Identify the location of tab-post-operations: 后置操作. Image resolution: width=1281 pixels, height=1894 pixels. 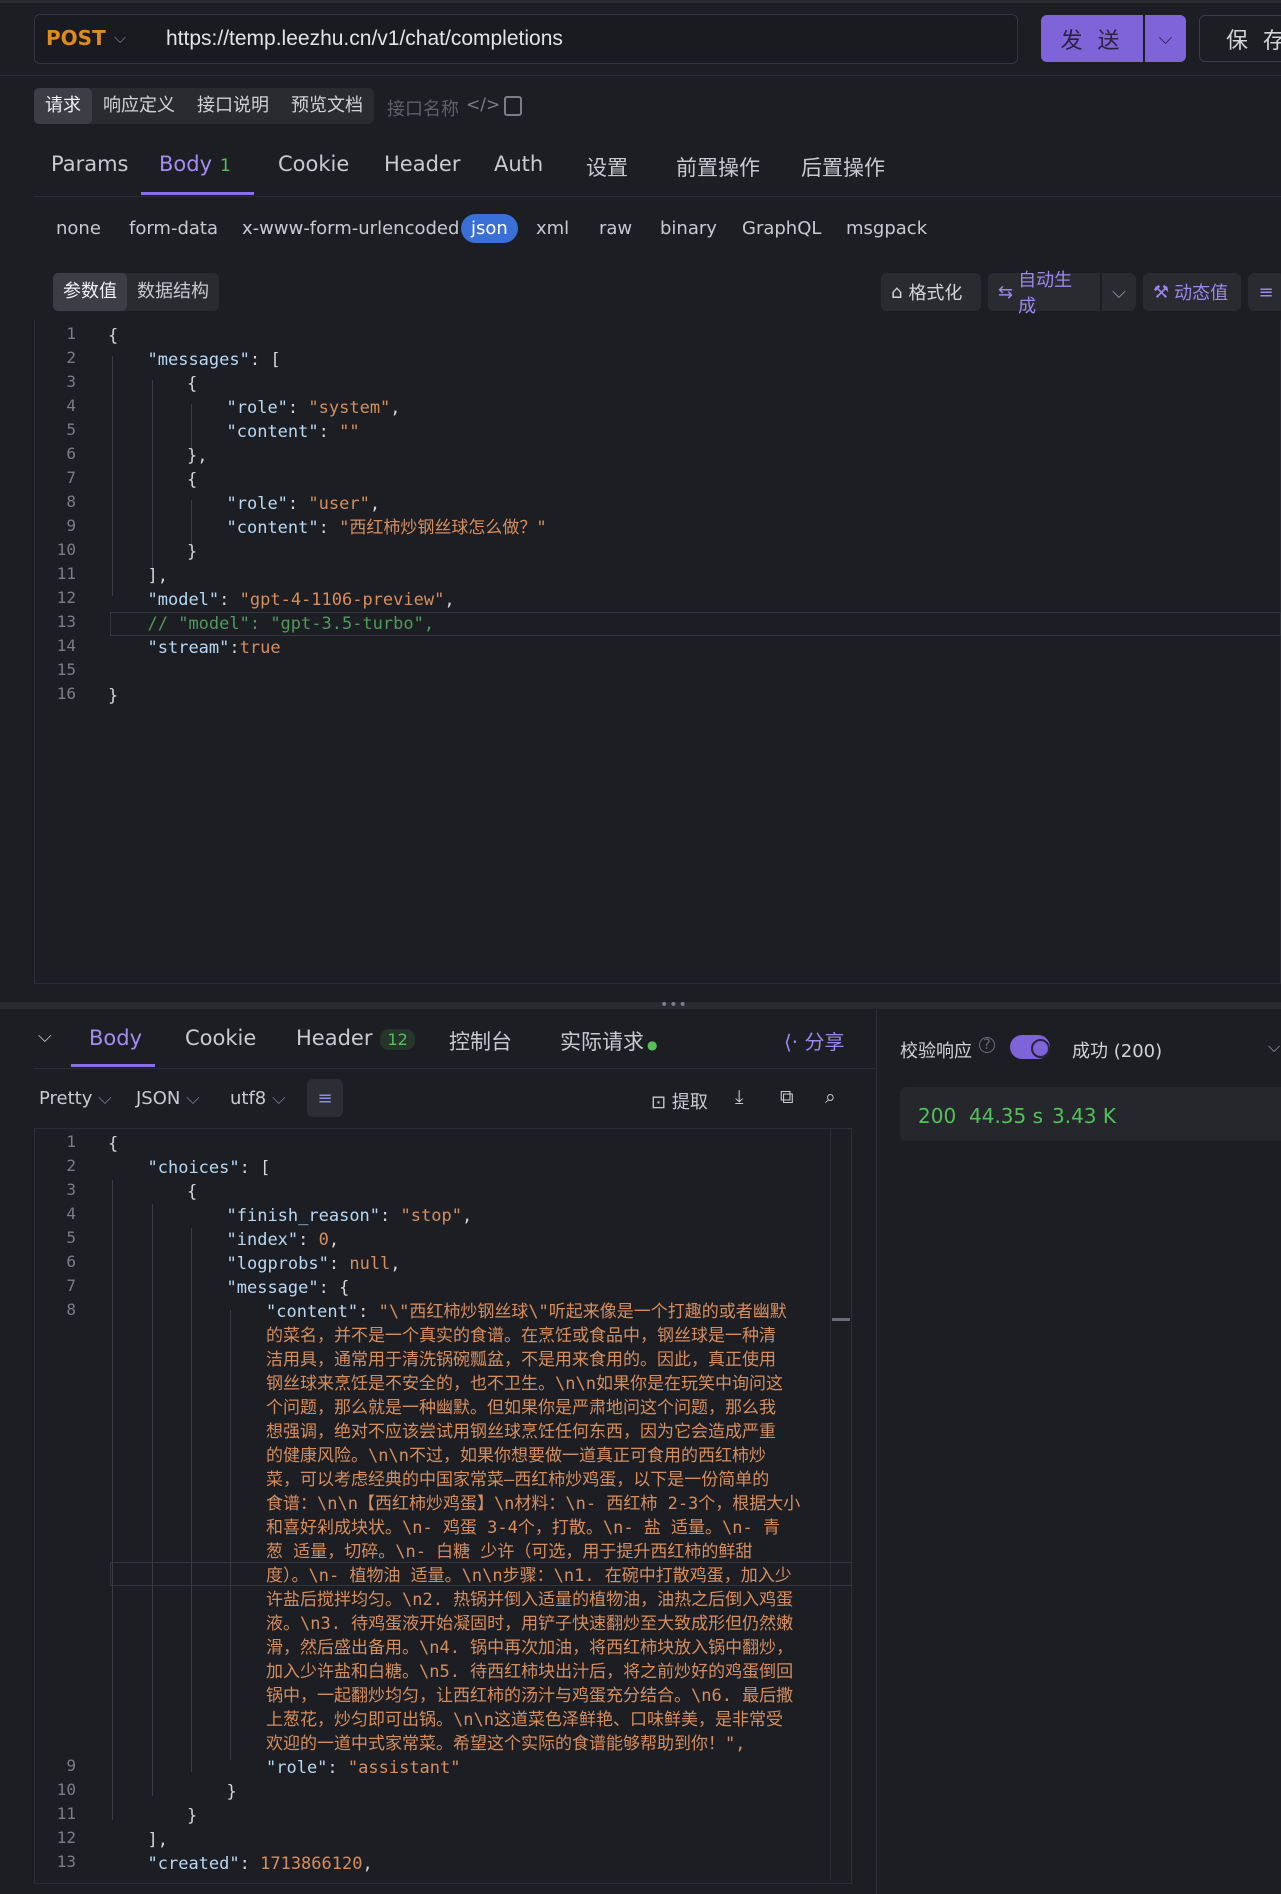
(843, 167).